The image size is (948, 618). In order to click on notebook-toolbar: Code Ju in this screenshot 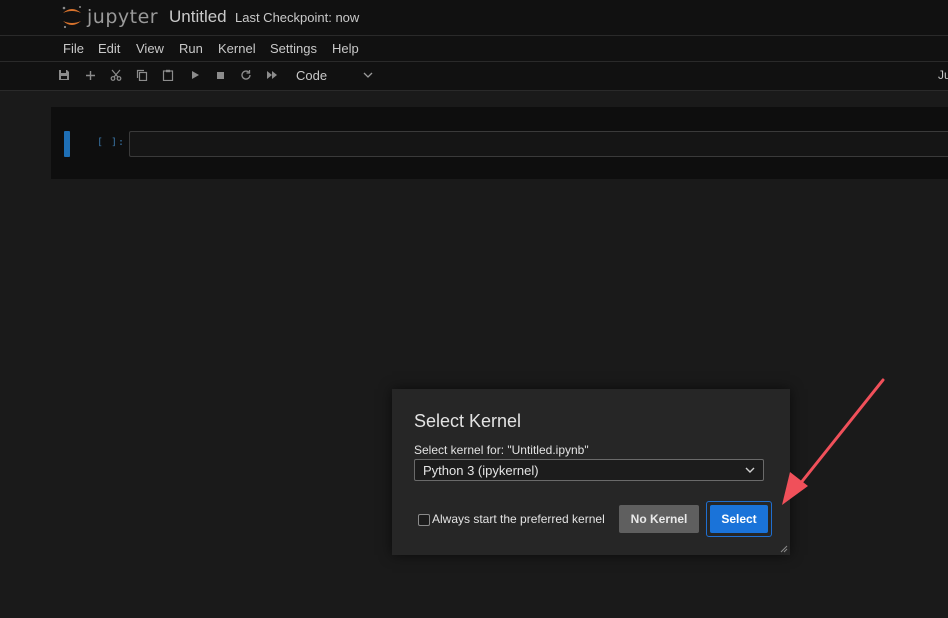, I will do `click(474, 76)`.